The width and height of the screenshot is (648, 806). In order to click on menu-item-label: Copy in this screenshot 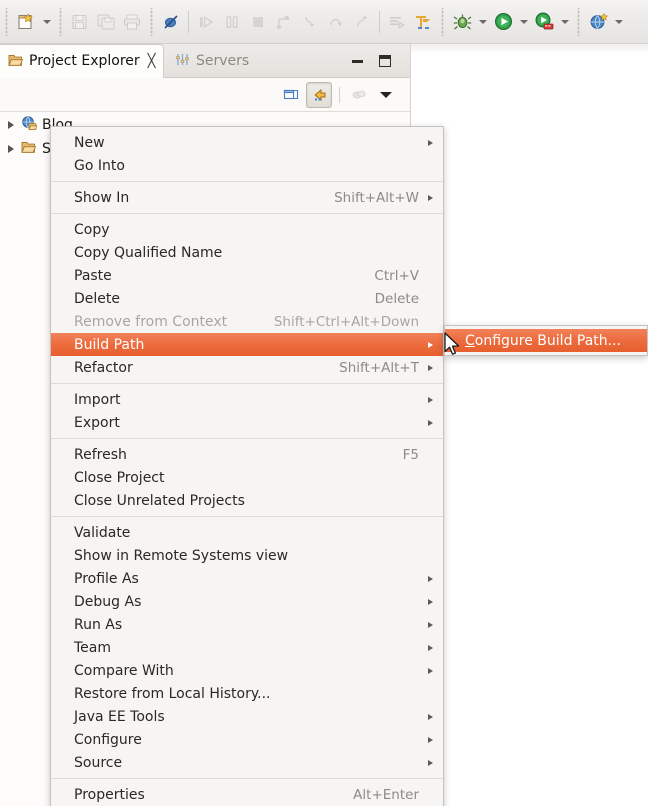, I will do `click(92, 229)`.